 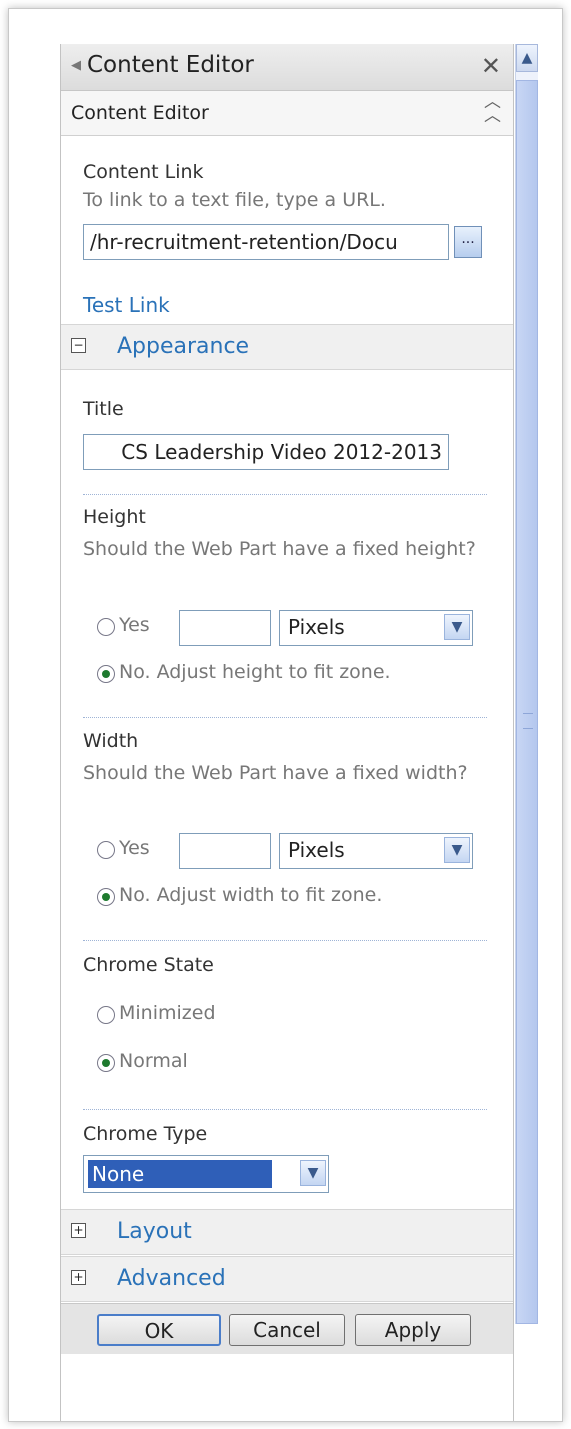 I want to click on title-label: Title, so click(x=103, y=409).